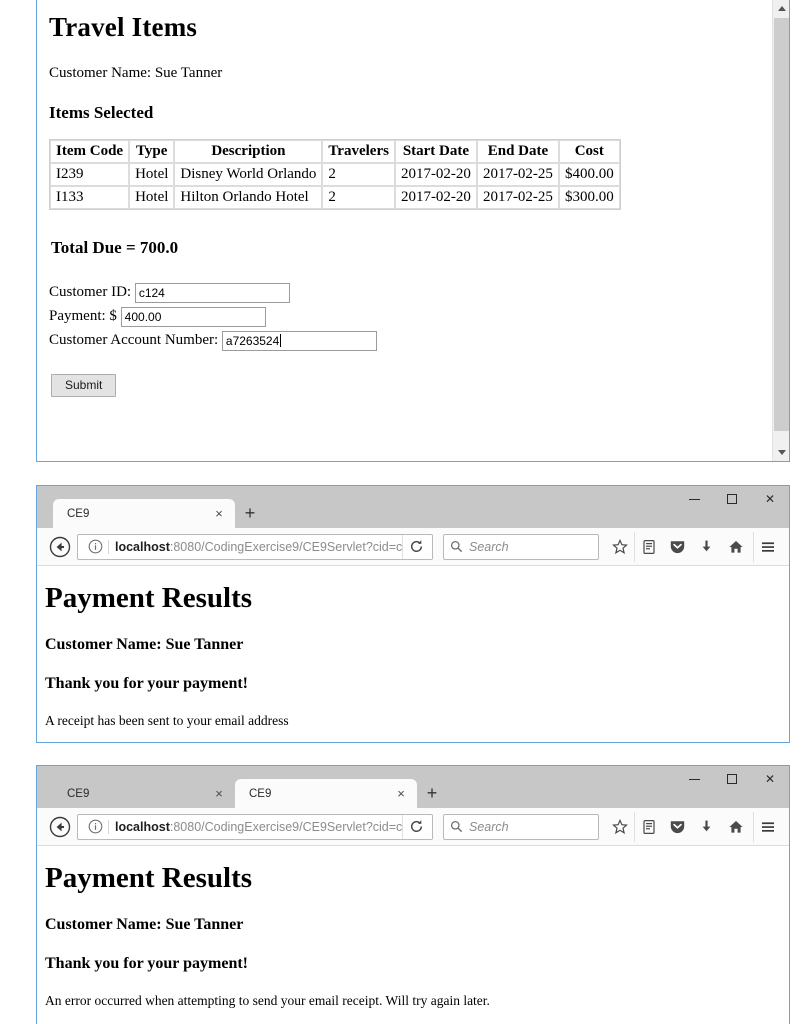 This screenshot has width=809, height=1024. What do you see at coordinates (435, 151) in the screenshot?
I see `table-header-cell: Start Date` at bounding box center [435, 151].